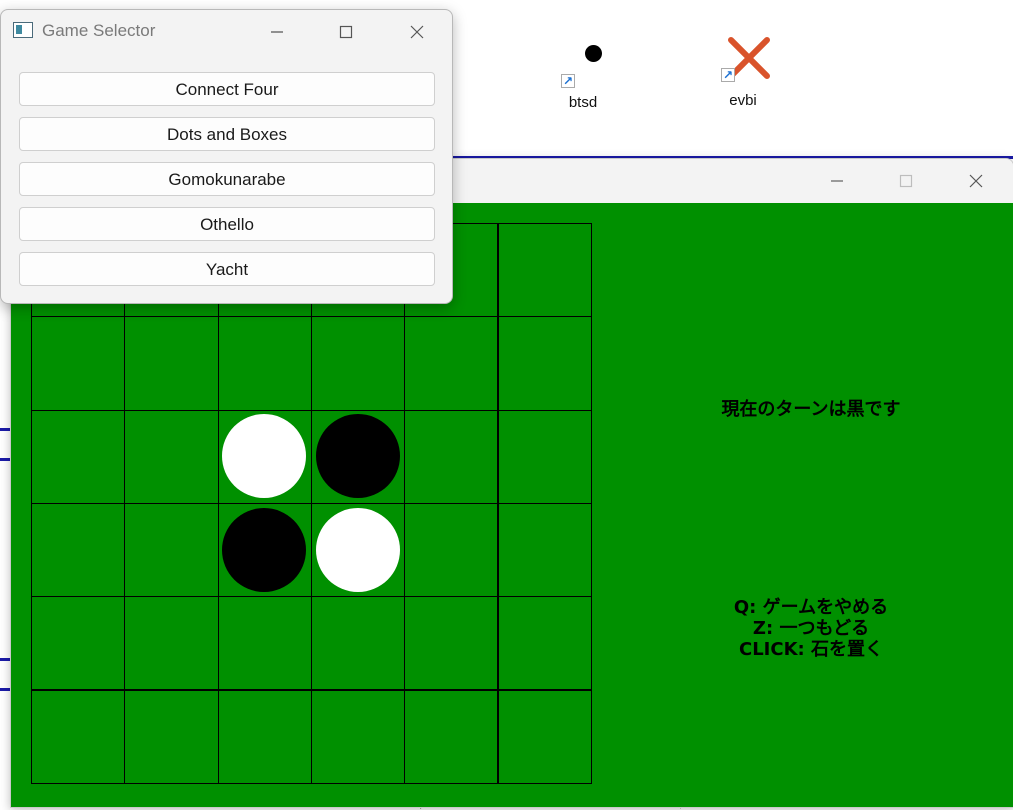 This screenshot has height=810, width=1013. Describe the element at coordinates (583, 102) in the screenshot. I see `desktop-icon-label: btsd` at that location.